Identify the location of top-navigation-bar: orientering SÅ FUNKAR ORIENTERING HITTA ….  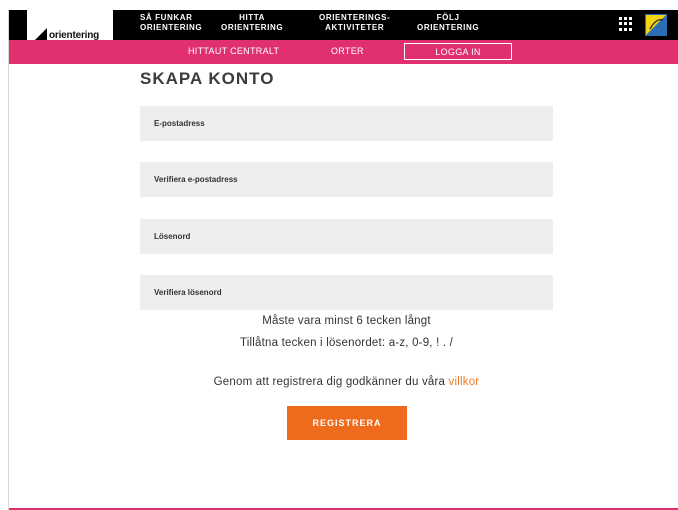
(343, 30).